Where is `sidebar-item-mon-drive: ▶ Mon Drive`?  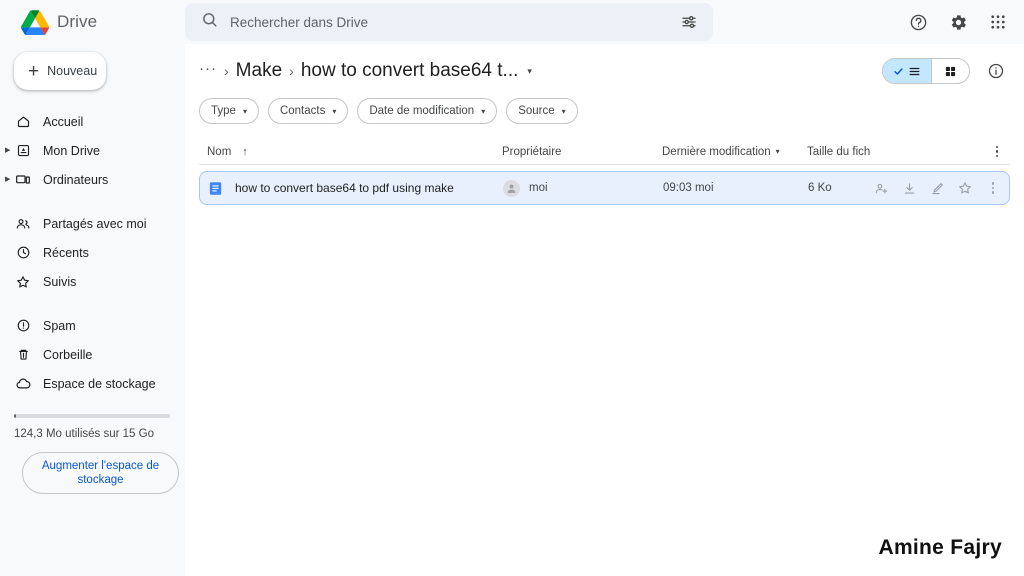 sidebar-item-mon-drive: ▶ Mon Drive is located at coordinates (92, 150).